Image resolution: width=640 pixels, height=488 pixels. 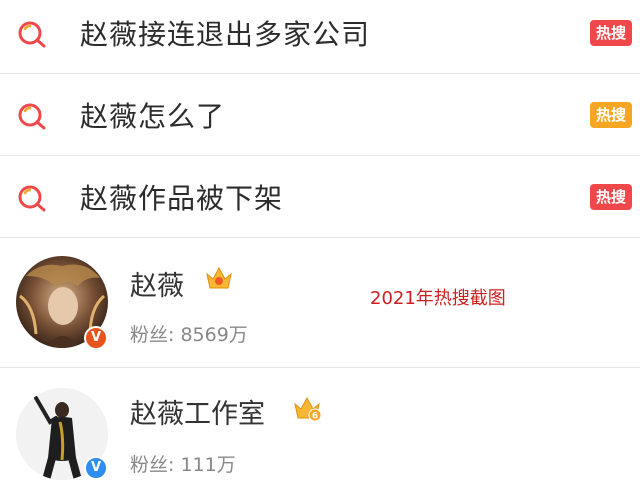 I want to click on hot-search-query: 赵薇接连退出多家公司, so click(x=225, y=33).